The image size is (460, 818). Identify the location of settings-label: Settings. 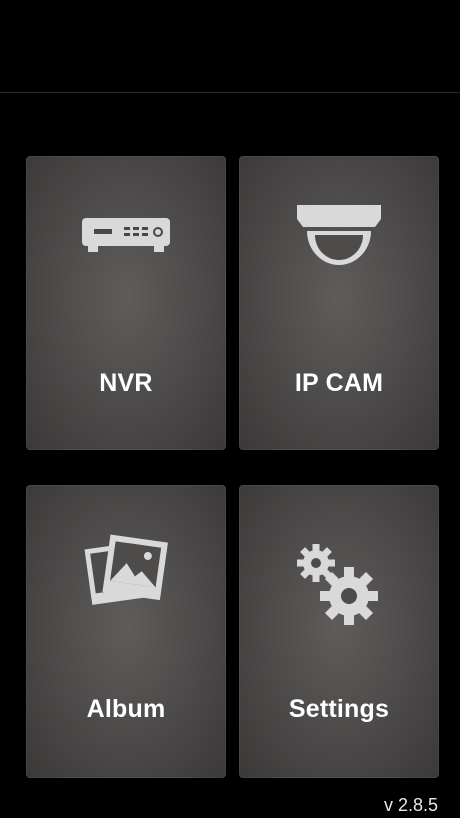
(339, 709).